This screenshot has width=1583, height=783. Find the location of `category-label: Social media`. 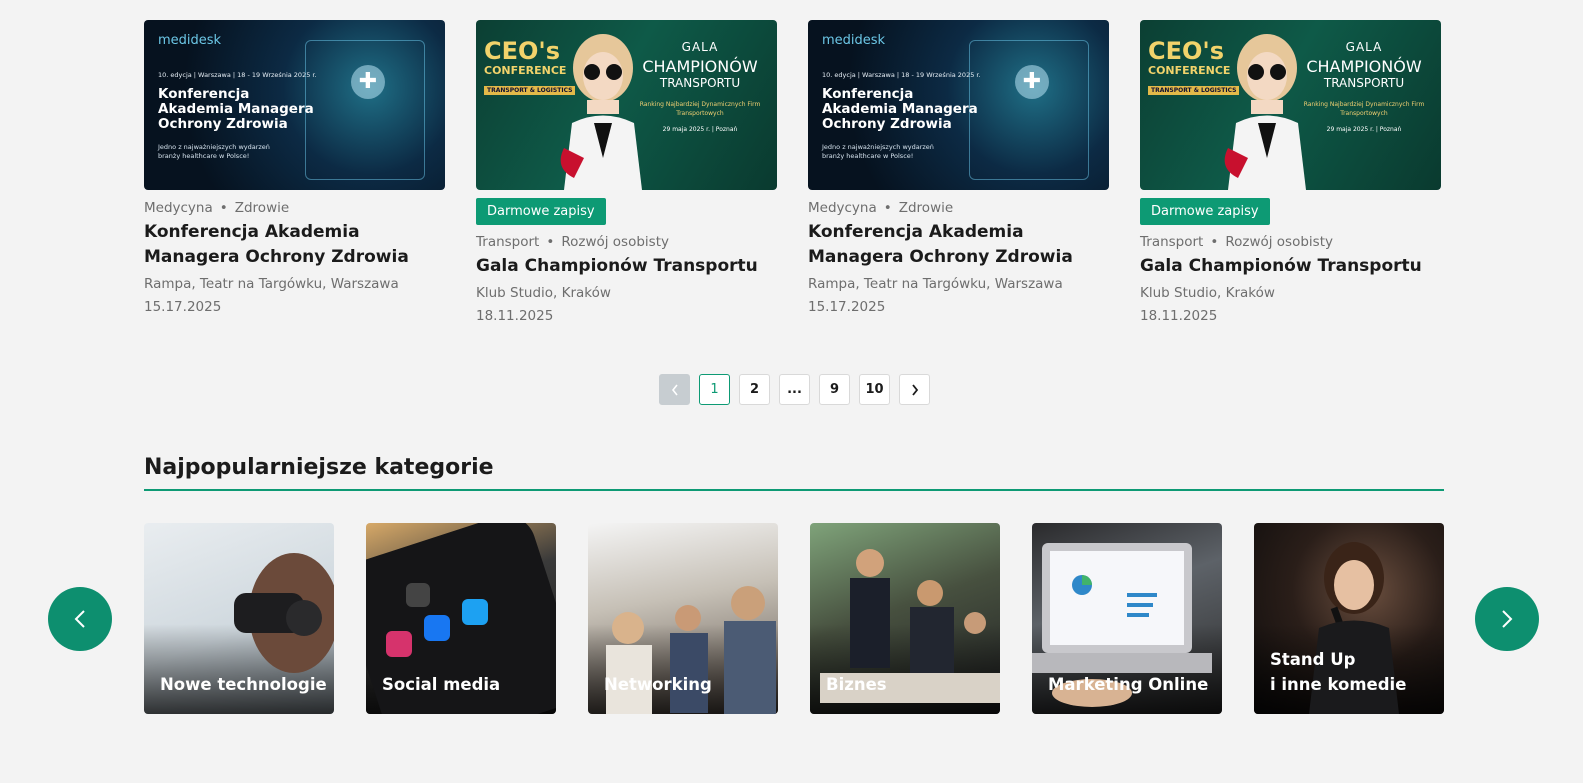

category-label: Social media is located at coordinates (441, 684).